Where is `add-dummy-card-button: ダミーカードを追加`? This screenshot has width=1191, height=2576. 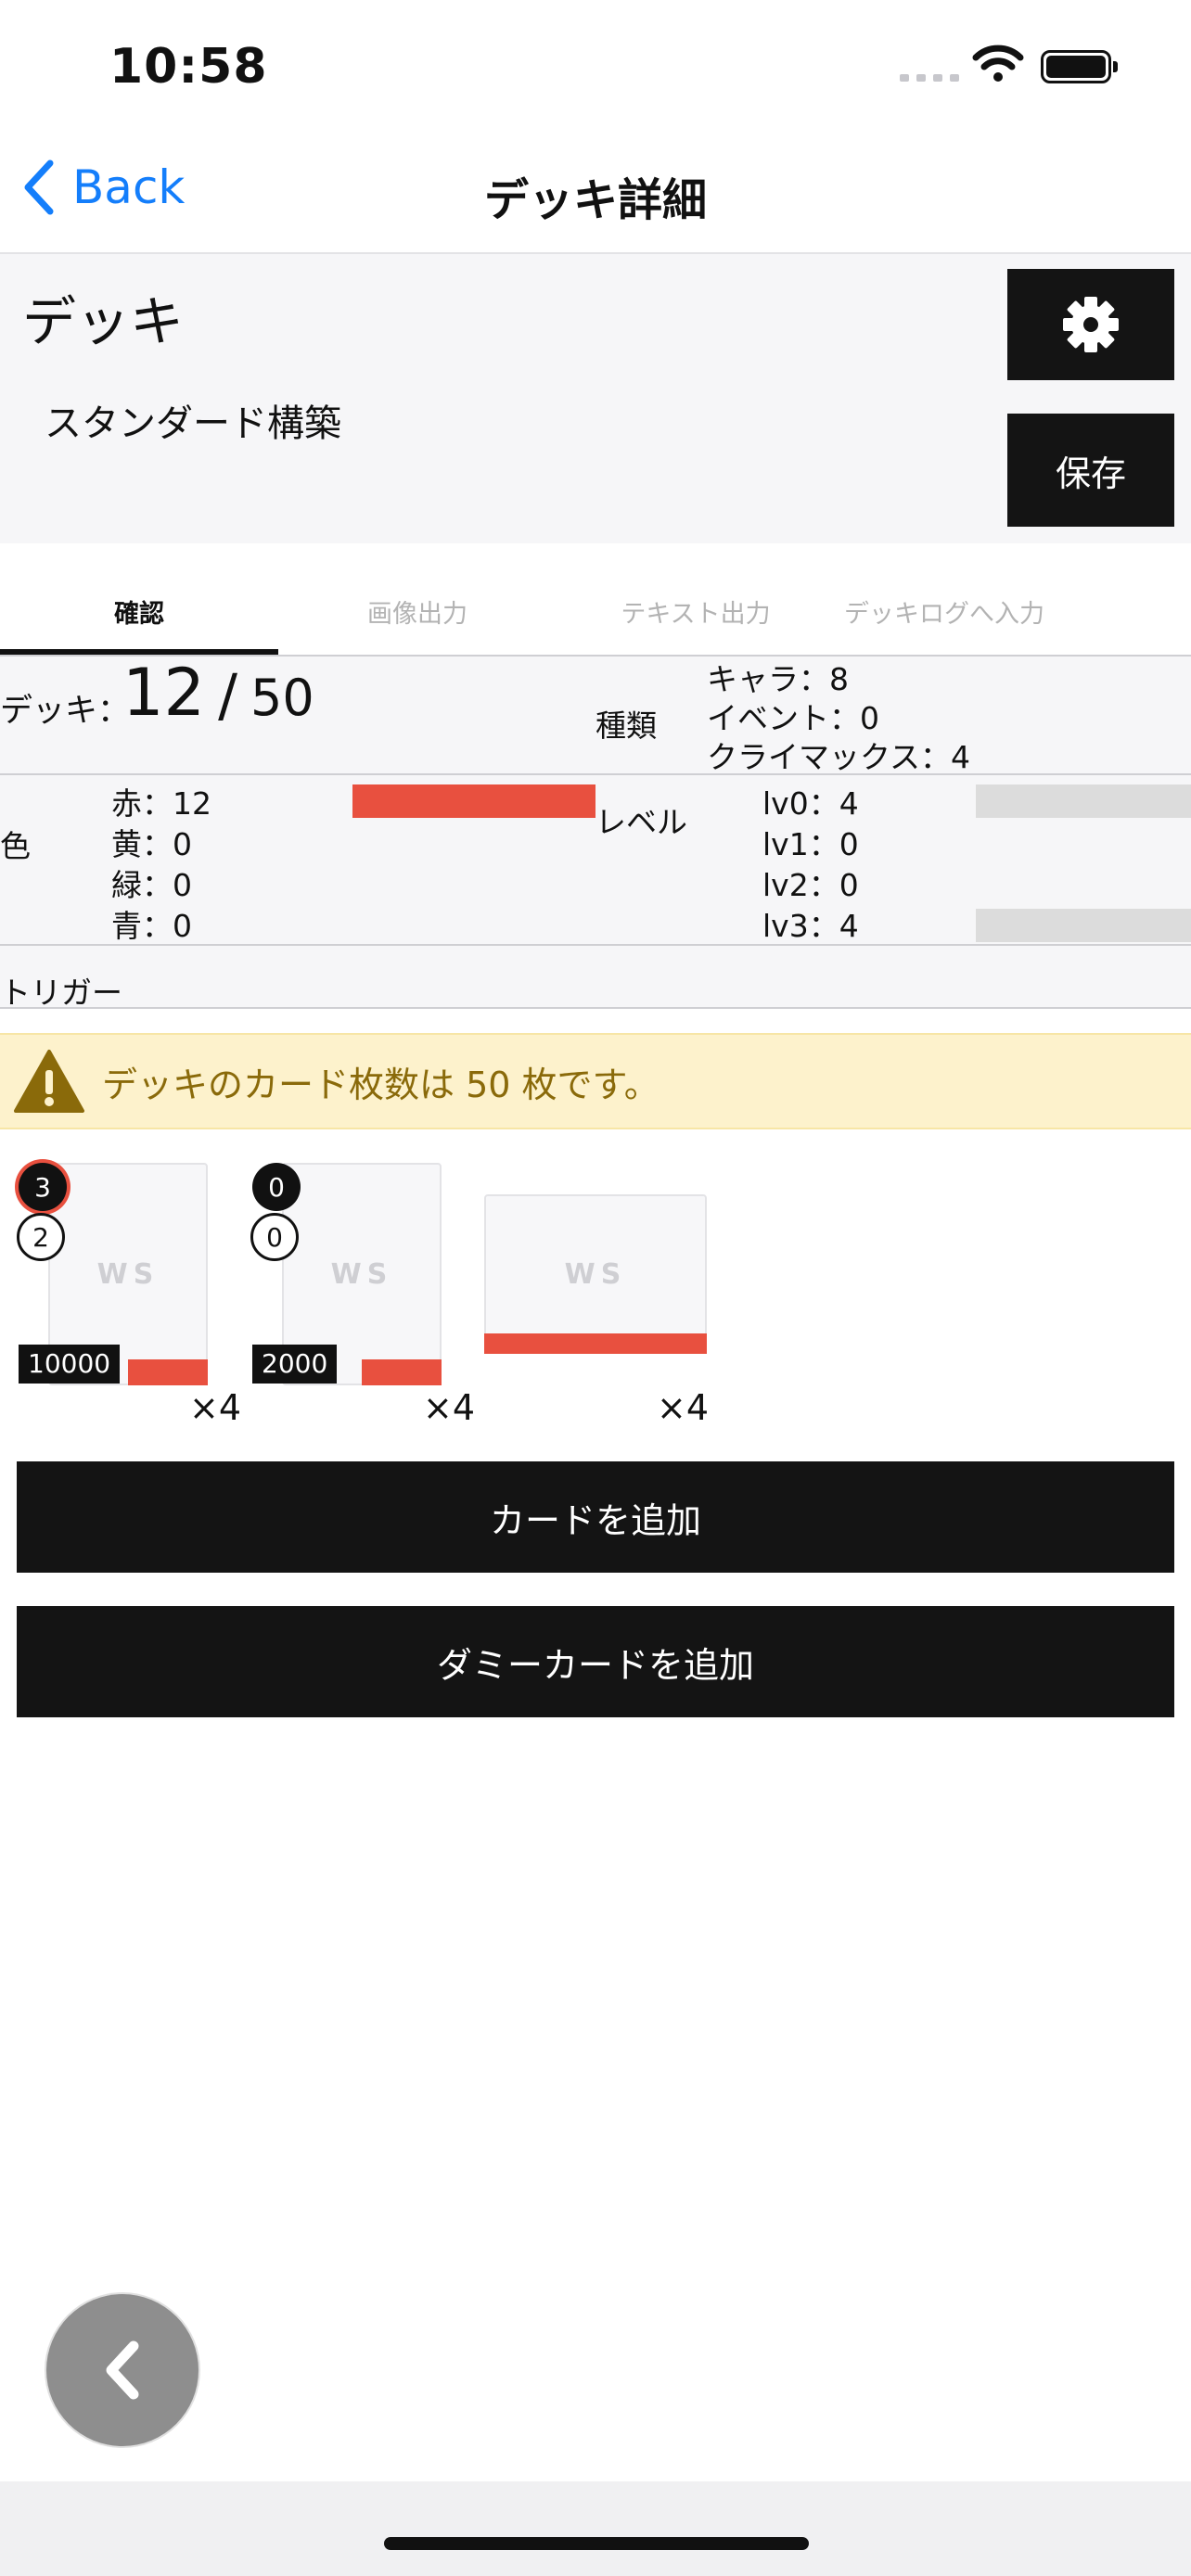 add-dummy-card-button: ダミーカードを追加 is located at coordinates (595, 1661).